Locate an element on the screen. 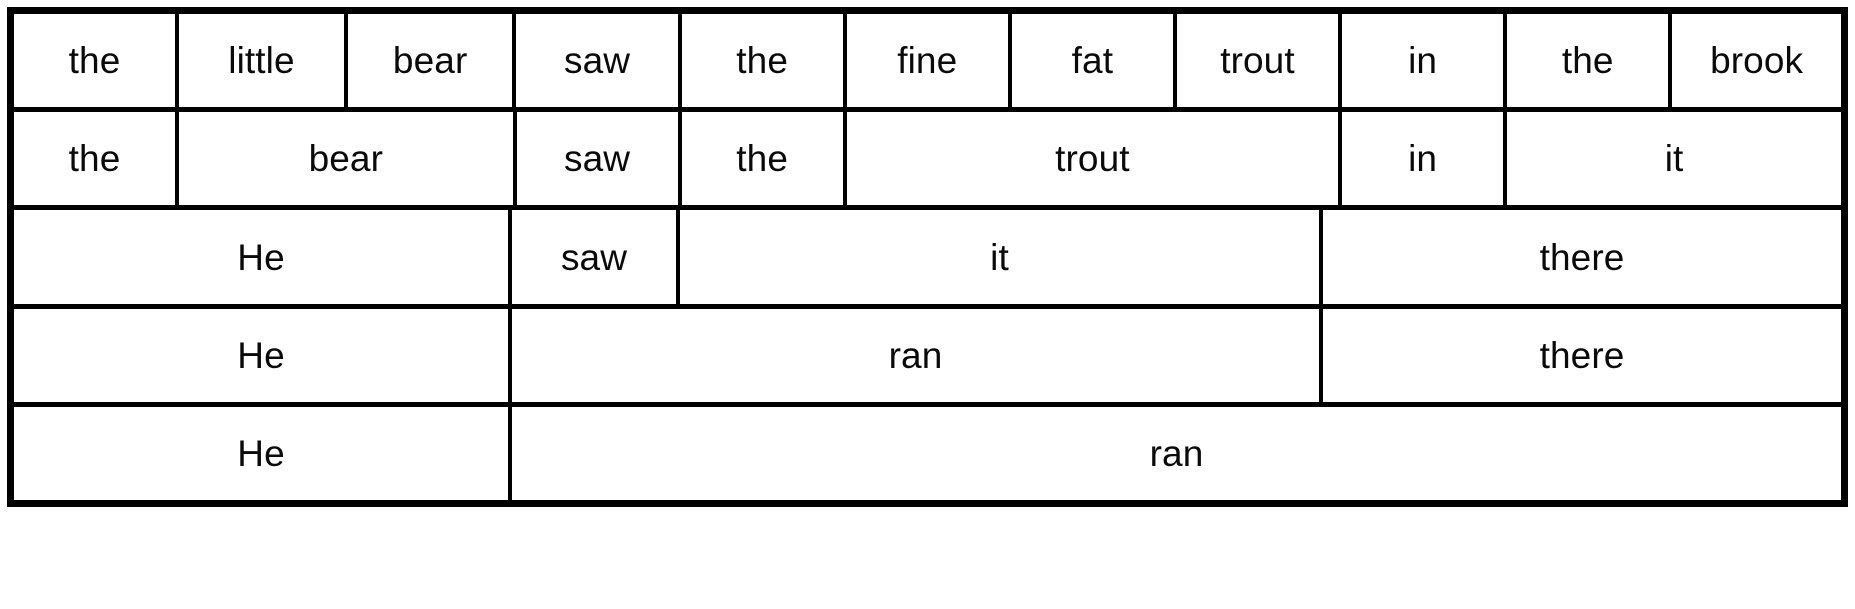 Image resolution: width=1855 pixels, height=609 pixels. cell-label: fat is located at coordinates (1092, 61).